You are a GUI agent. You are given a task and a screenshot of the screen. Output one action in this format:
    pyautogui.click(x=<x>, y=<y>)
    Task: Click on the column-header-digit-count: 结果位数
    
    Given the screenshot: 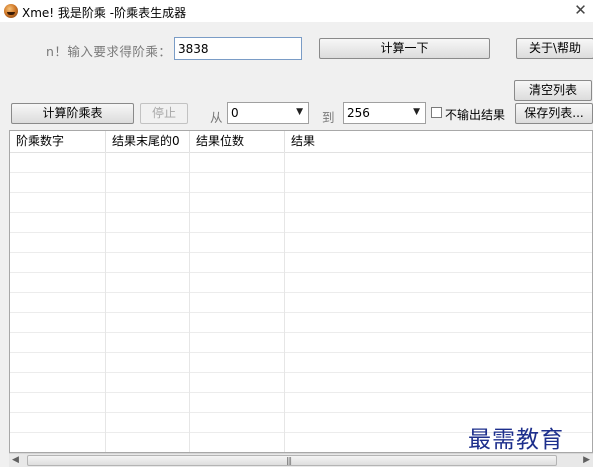 What is the action you would take?
    pyautogui.click(x=237, y=141)
    